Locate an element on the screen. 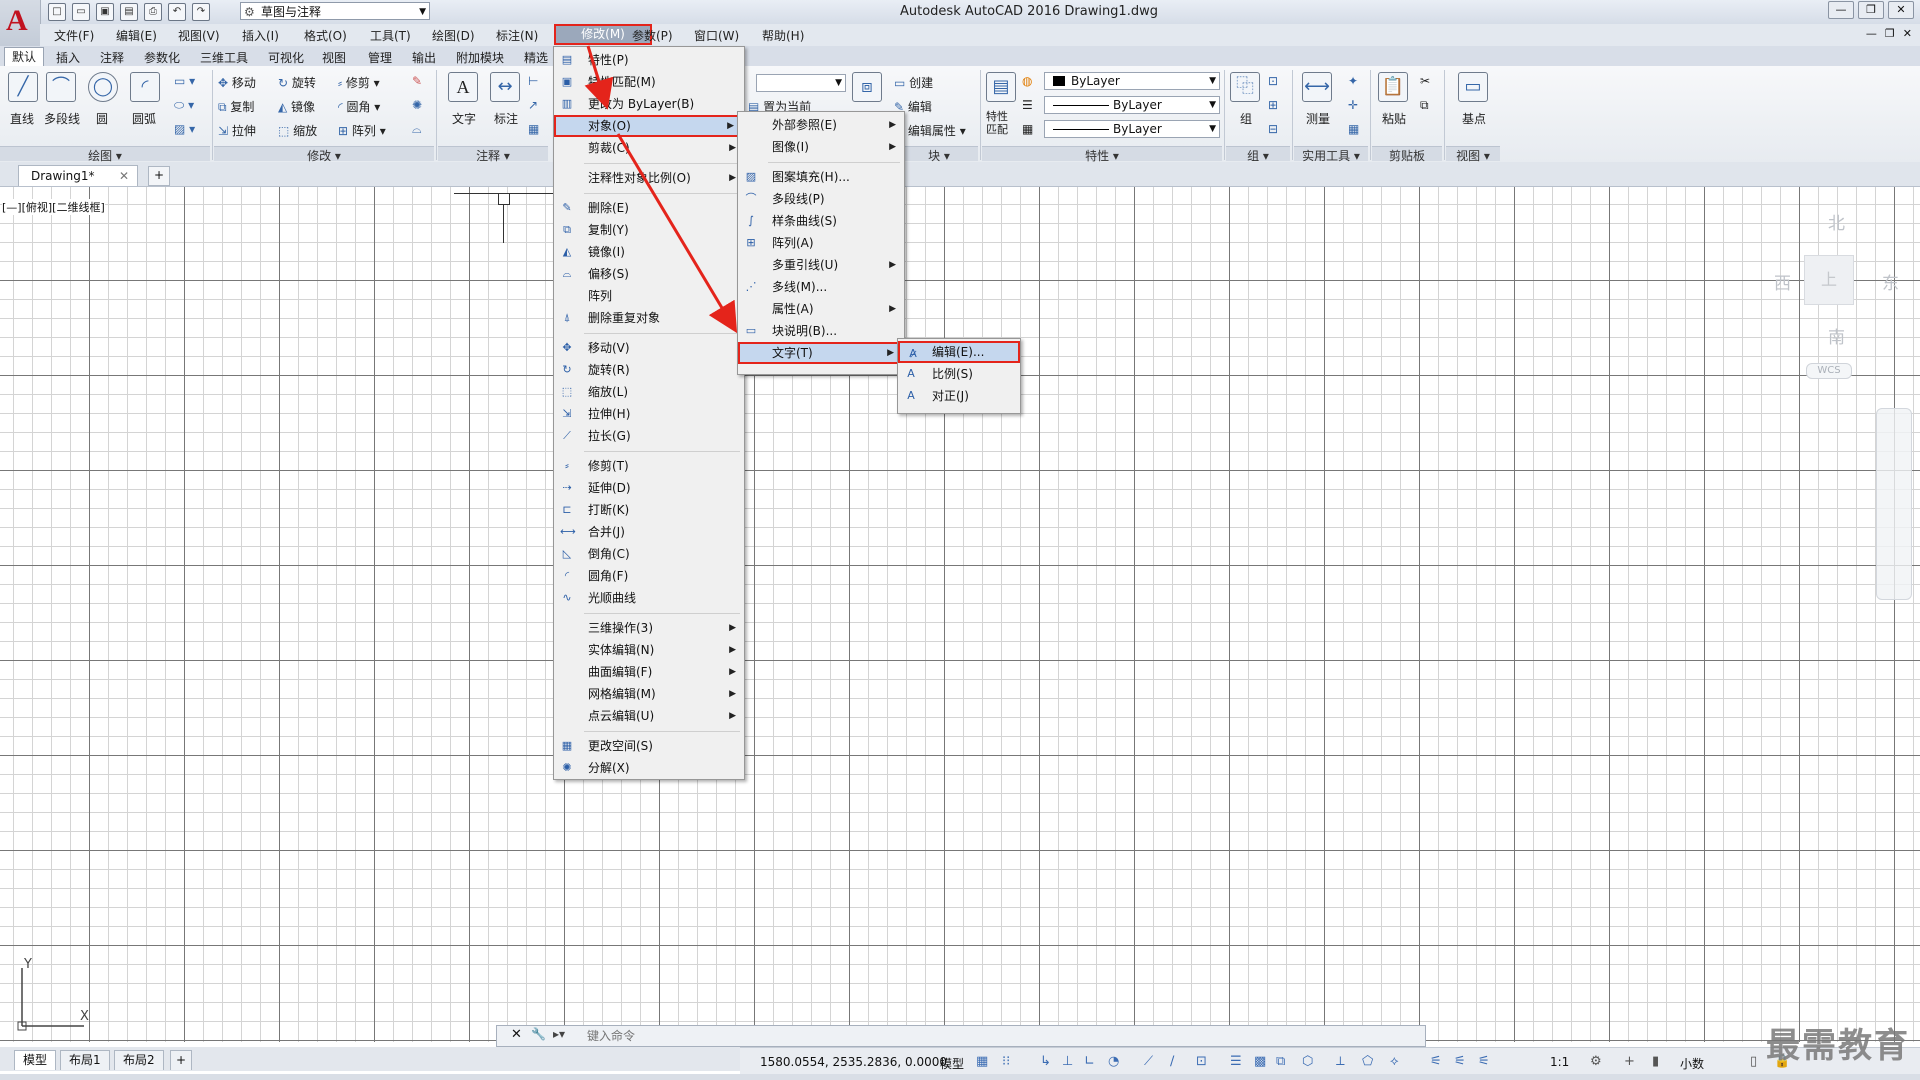 This screenshot has height=1080, width=1920. modify_menu-item-25: 实体编辑(N) ▶ is located at coordinates (649, 650).